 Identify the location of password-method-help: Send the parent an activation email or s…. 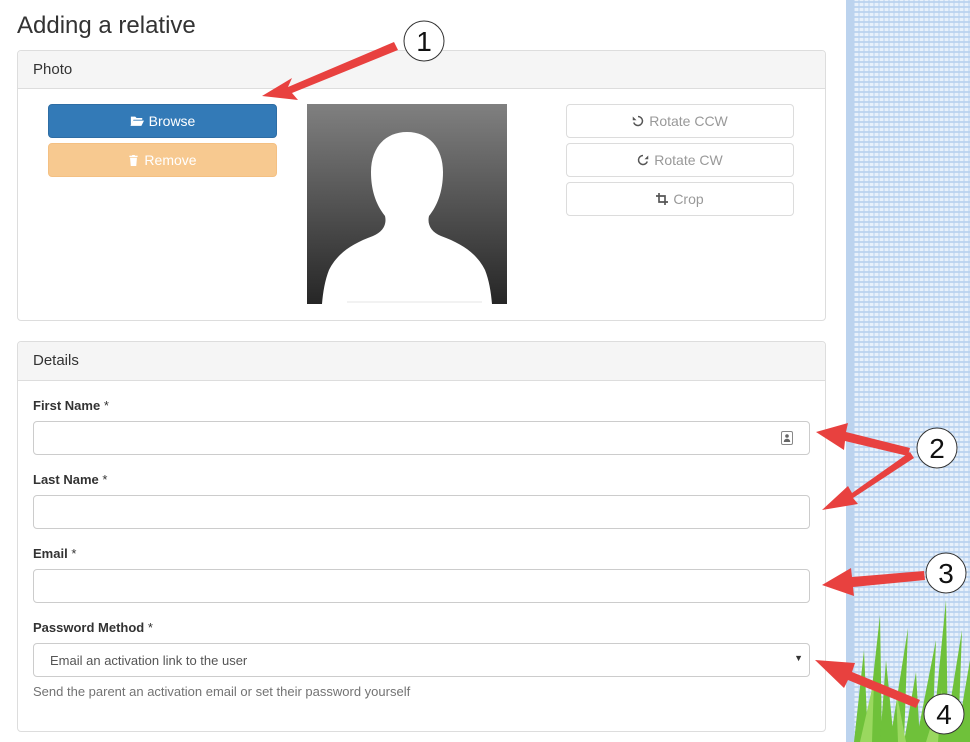
(222, 691).